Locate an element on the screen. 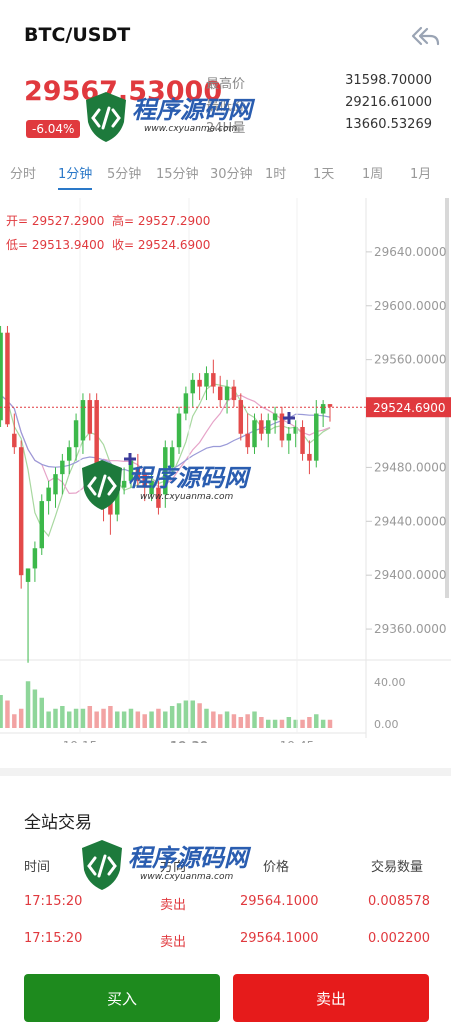 This screenshot has height=1024, width=451. top-bar: BTC/USDT is located at coordinates (225, 35).